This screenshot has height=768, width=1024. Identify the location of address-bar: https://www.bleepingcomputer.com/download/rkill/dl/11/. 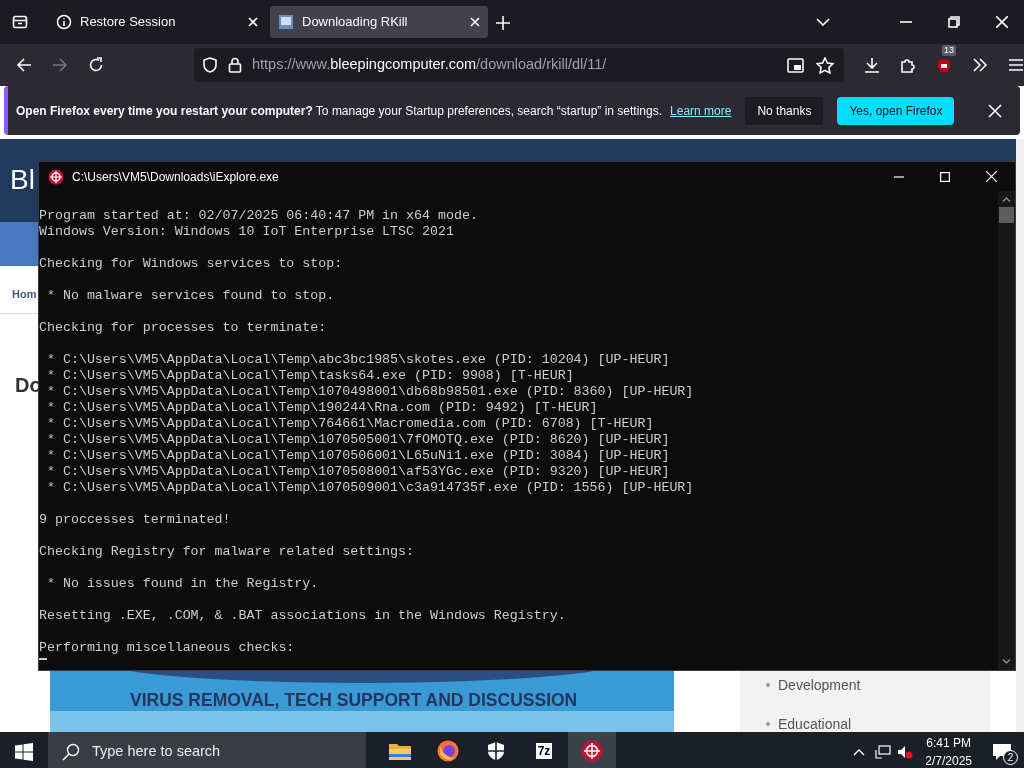
(519, 65).